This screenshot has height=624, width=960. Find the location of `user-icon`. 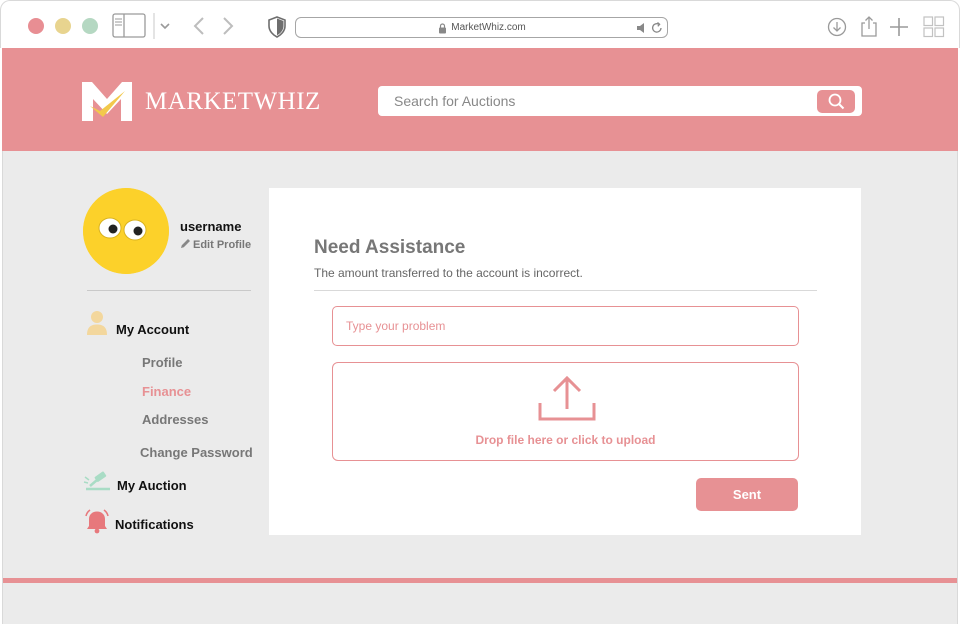

user-icon is located at coordinates (97, 323).